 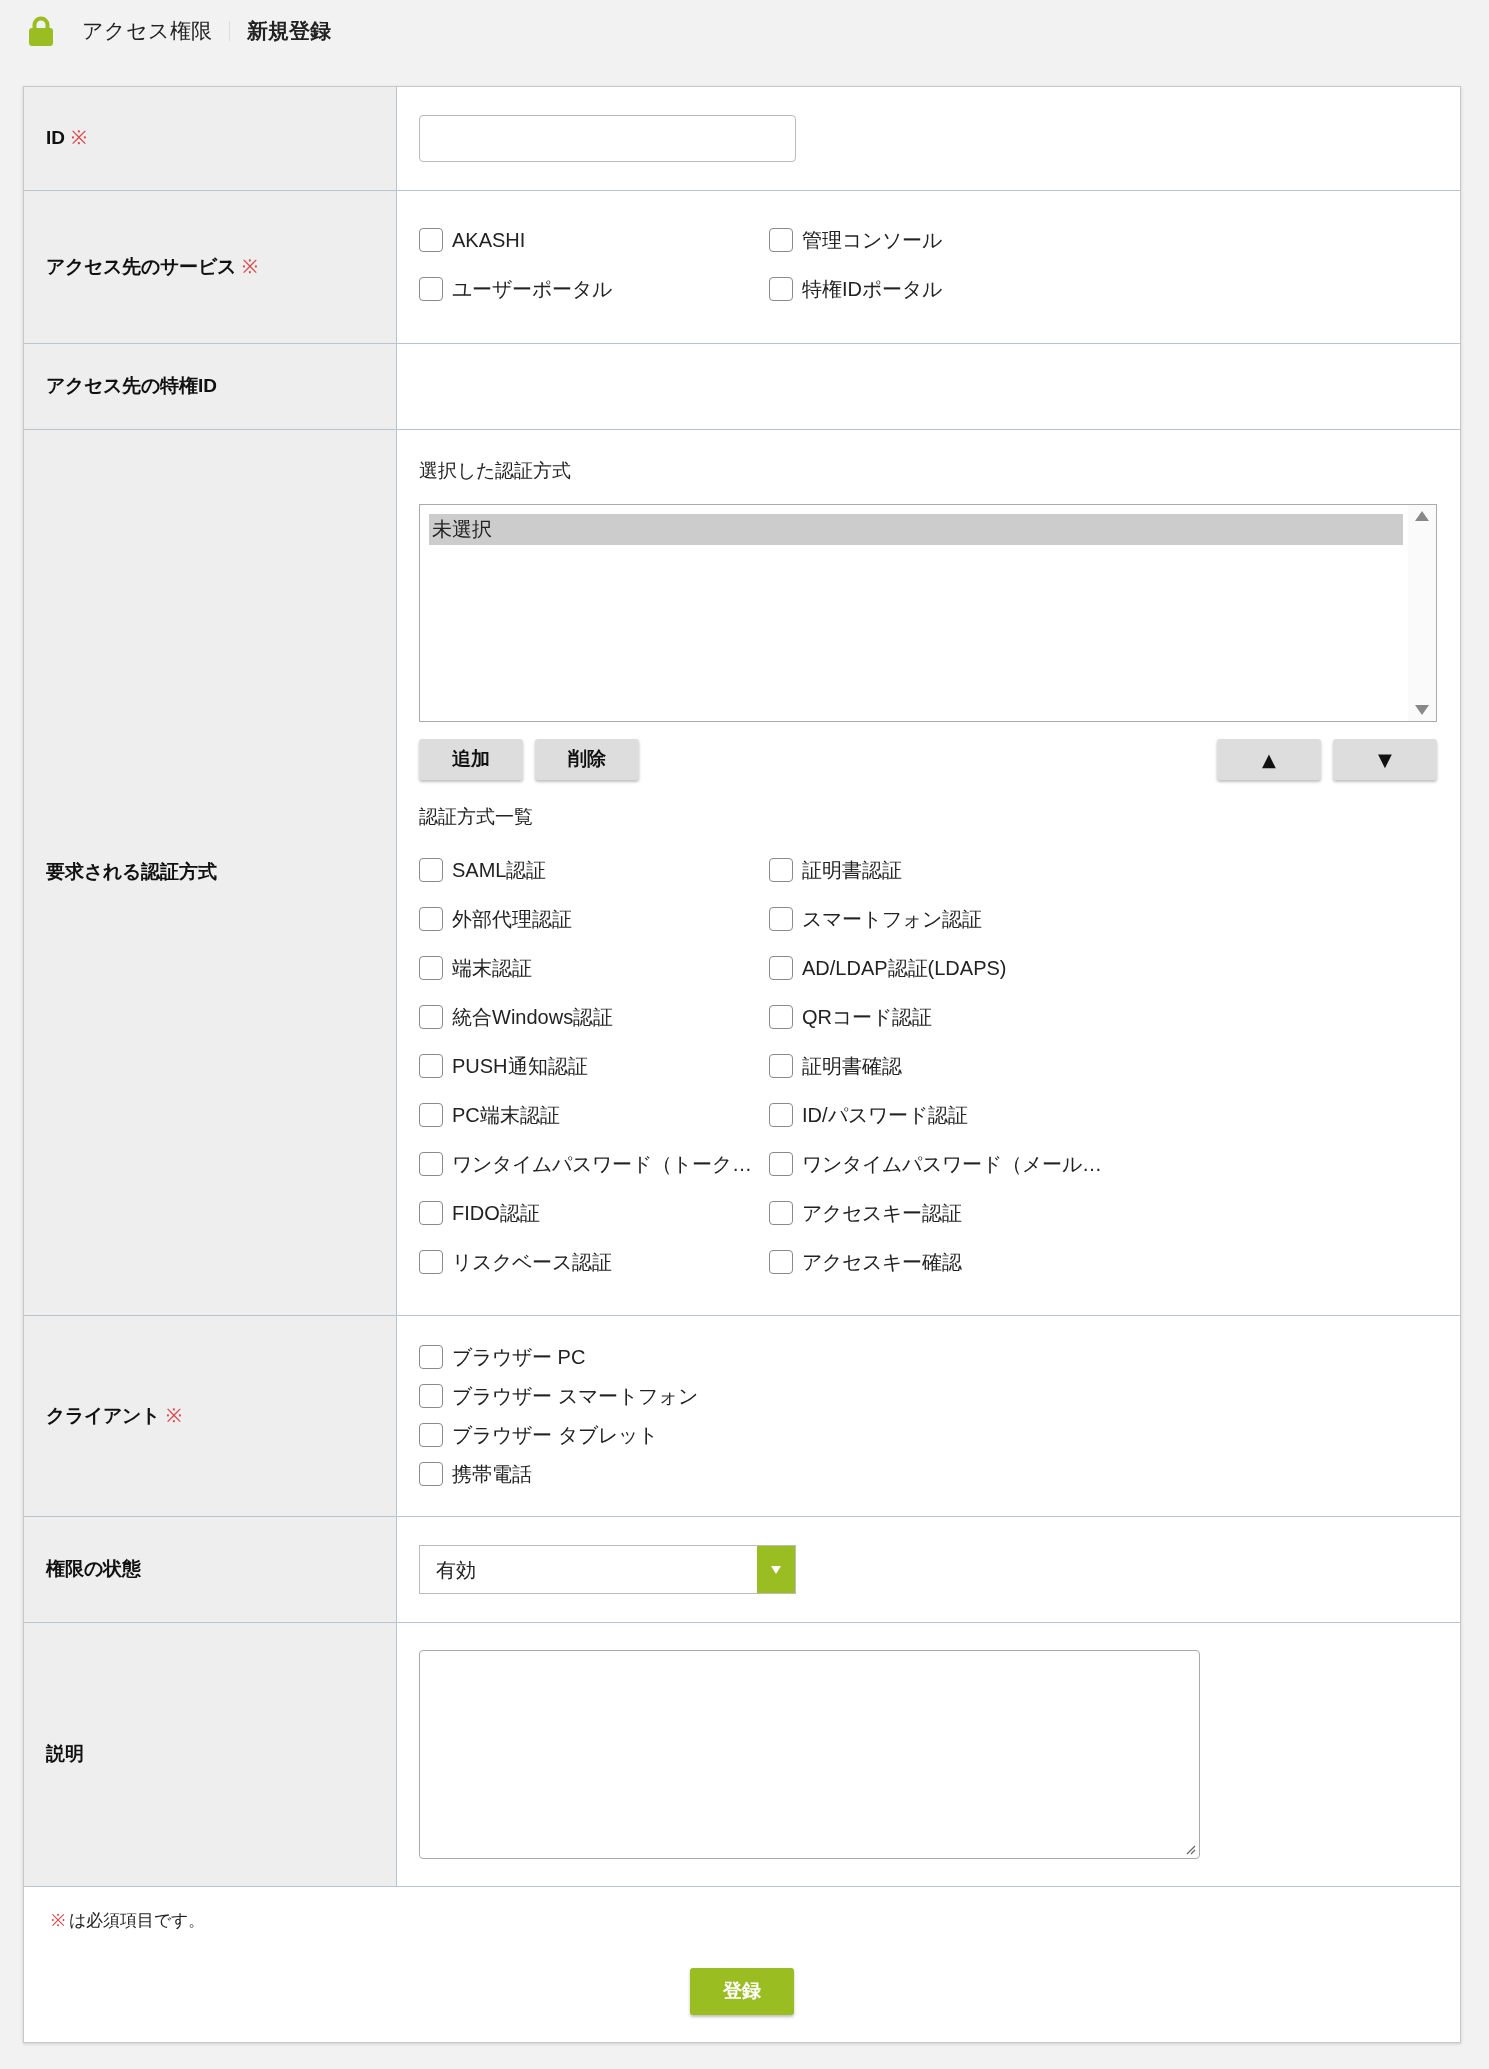 I want to click on checkbox-label: QRコード認証, so click(x=867, y=1017).